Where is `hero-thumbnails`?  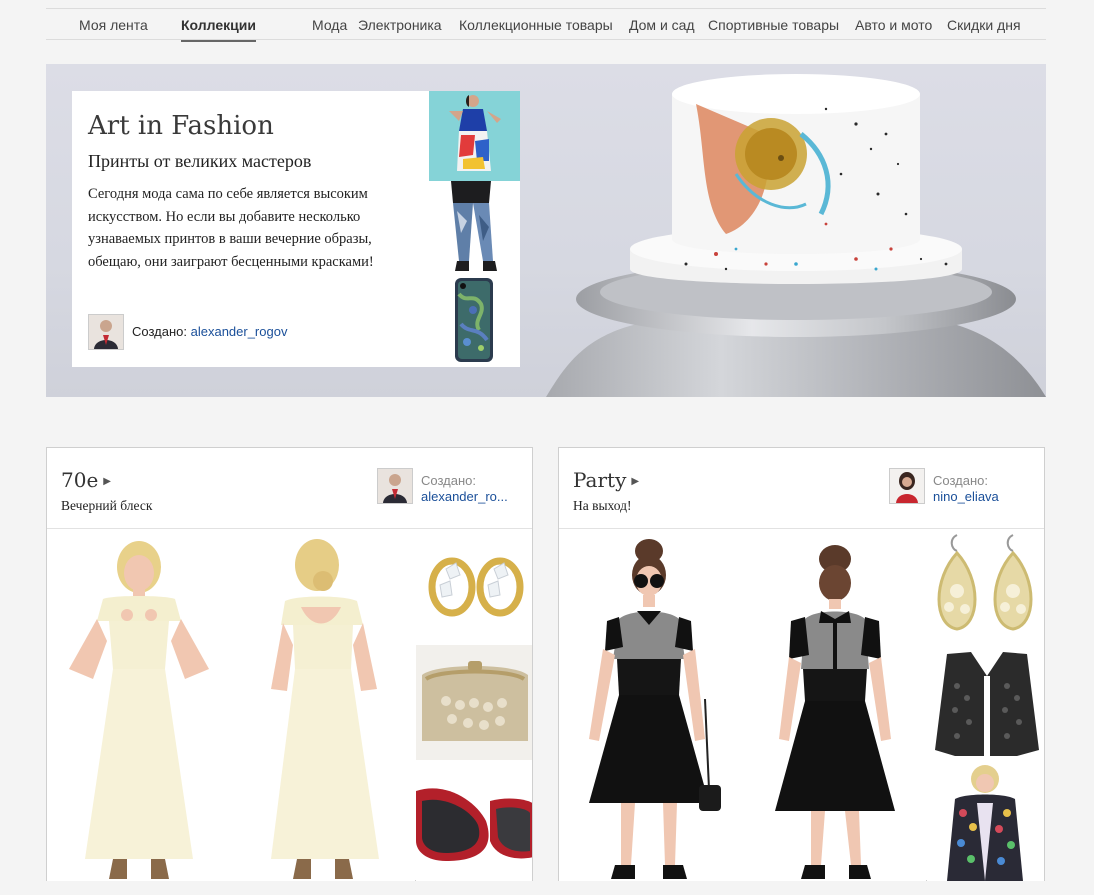 hero-thumbnails is located at coordinates (474, 229).